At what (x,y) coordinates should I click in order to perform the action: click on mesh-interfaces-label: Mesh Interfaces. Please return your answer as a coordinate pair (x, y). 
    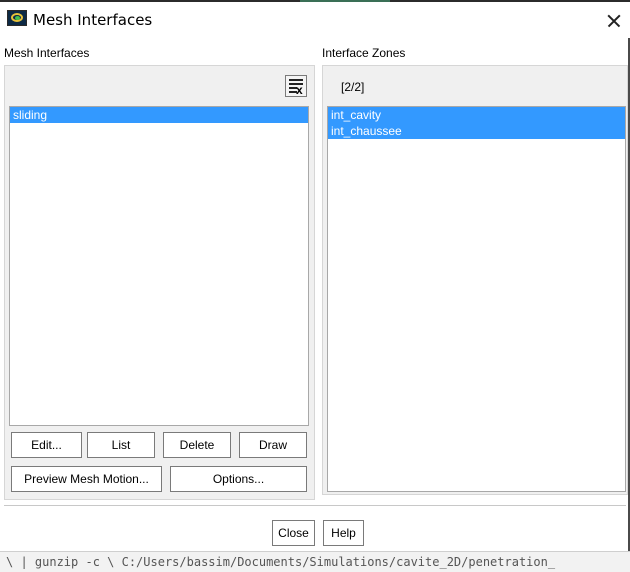
    Looking at the image, I should click on (47, 53).